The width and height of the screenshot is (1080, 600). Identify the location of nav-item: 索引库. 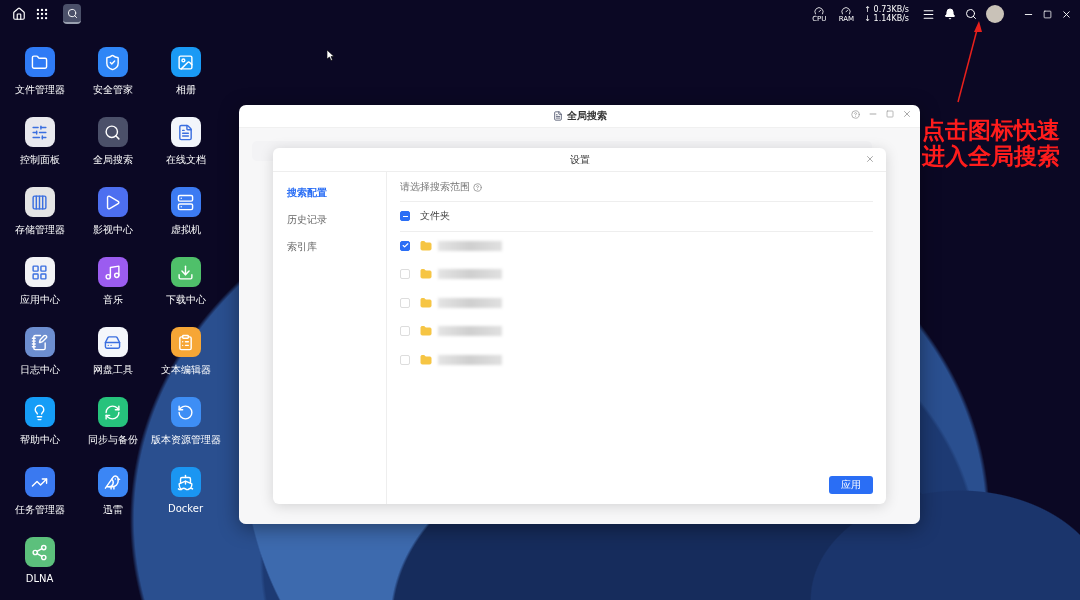
(329, 246).